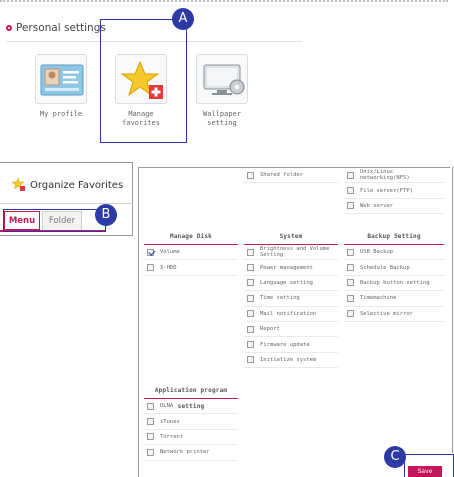  What do you see at coordinates (291, 345) in the screenshot?
I see `list-item: Firmware update` at bounding box center [291, 345].